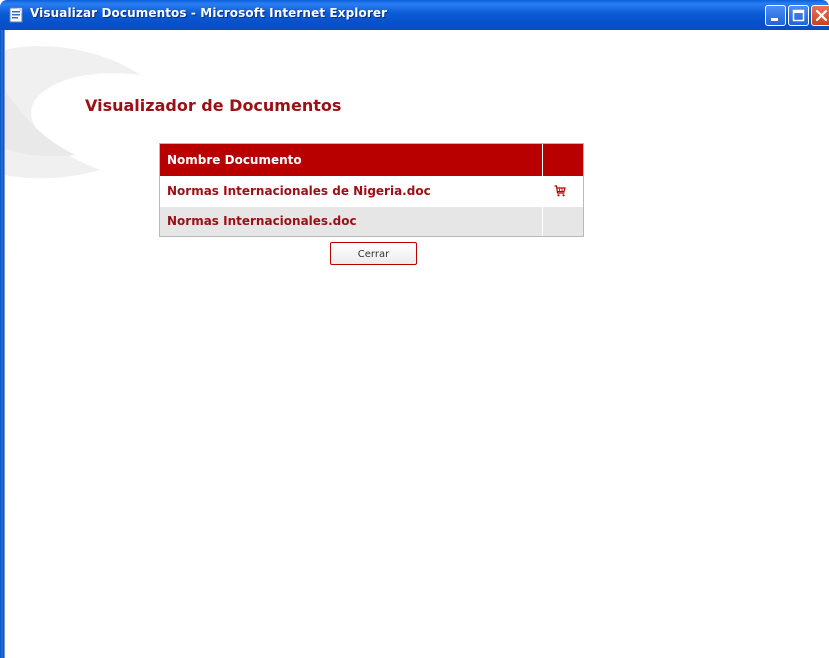 This screenshot has width=829, height=658. What do you see at coordinates (351, 191) in the screenshot?
I see `document-link: Normas Internacionales de Nigeria.doc` at bounding box center [351, 191].